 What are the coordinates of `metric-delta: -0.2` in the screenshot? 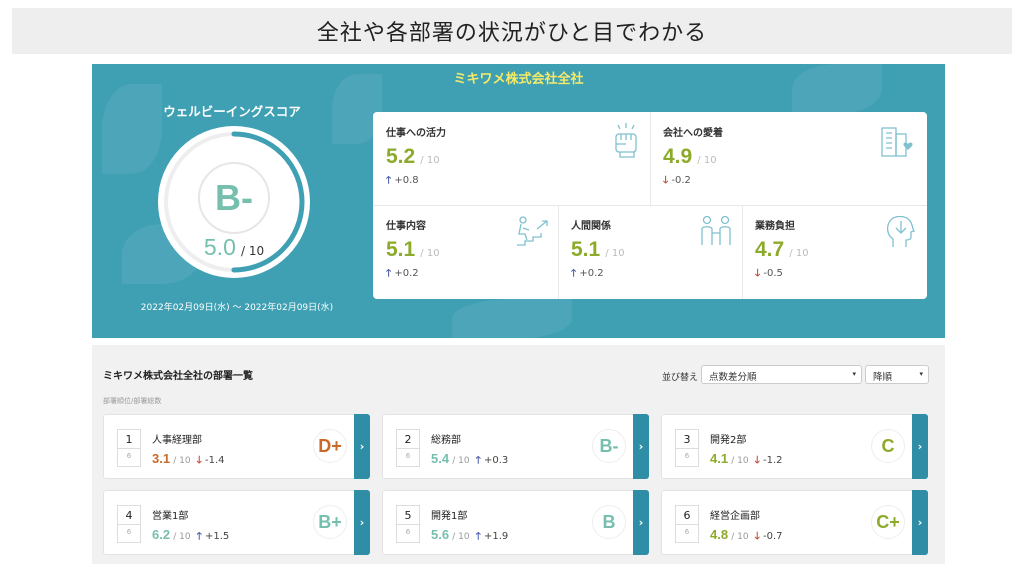 It's located at (681, 180).